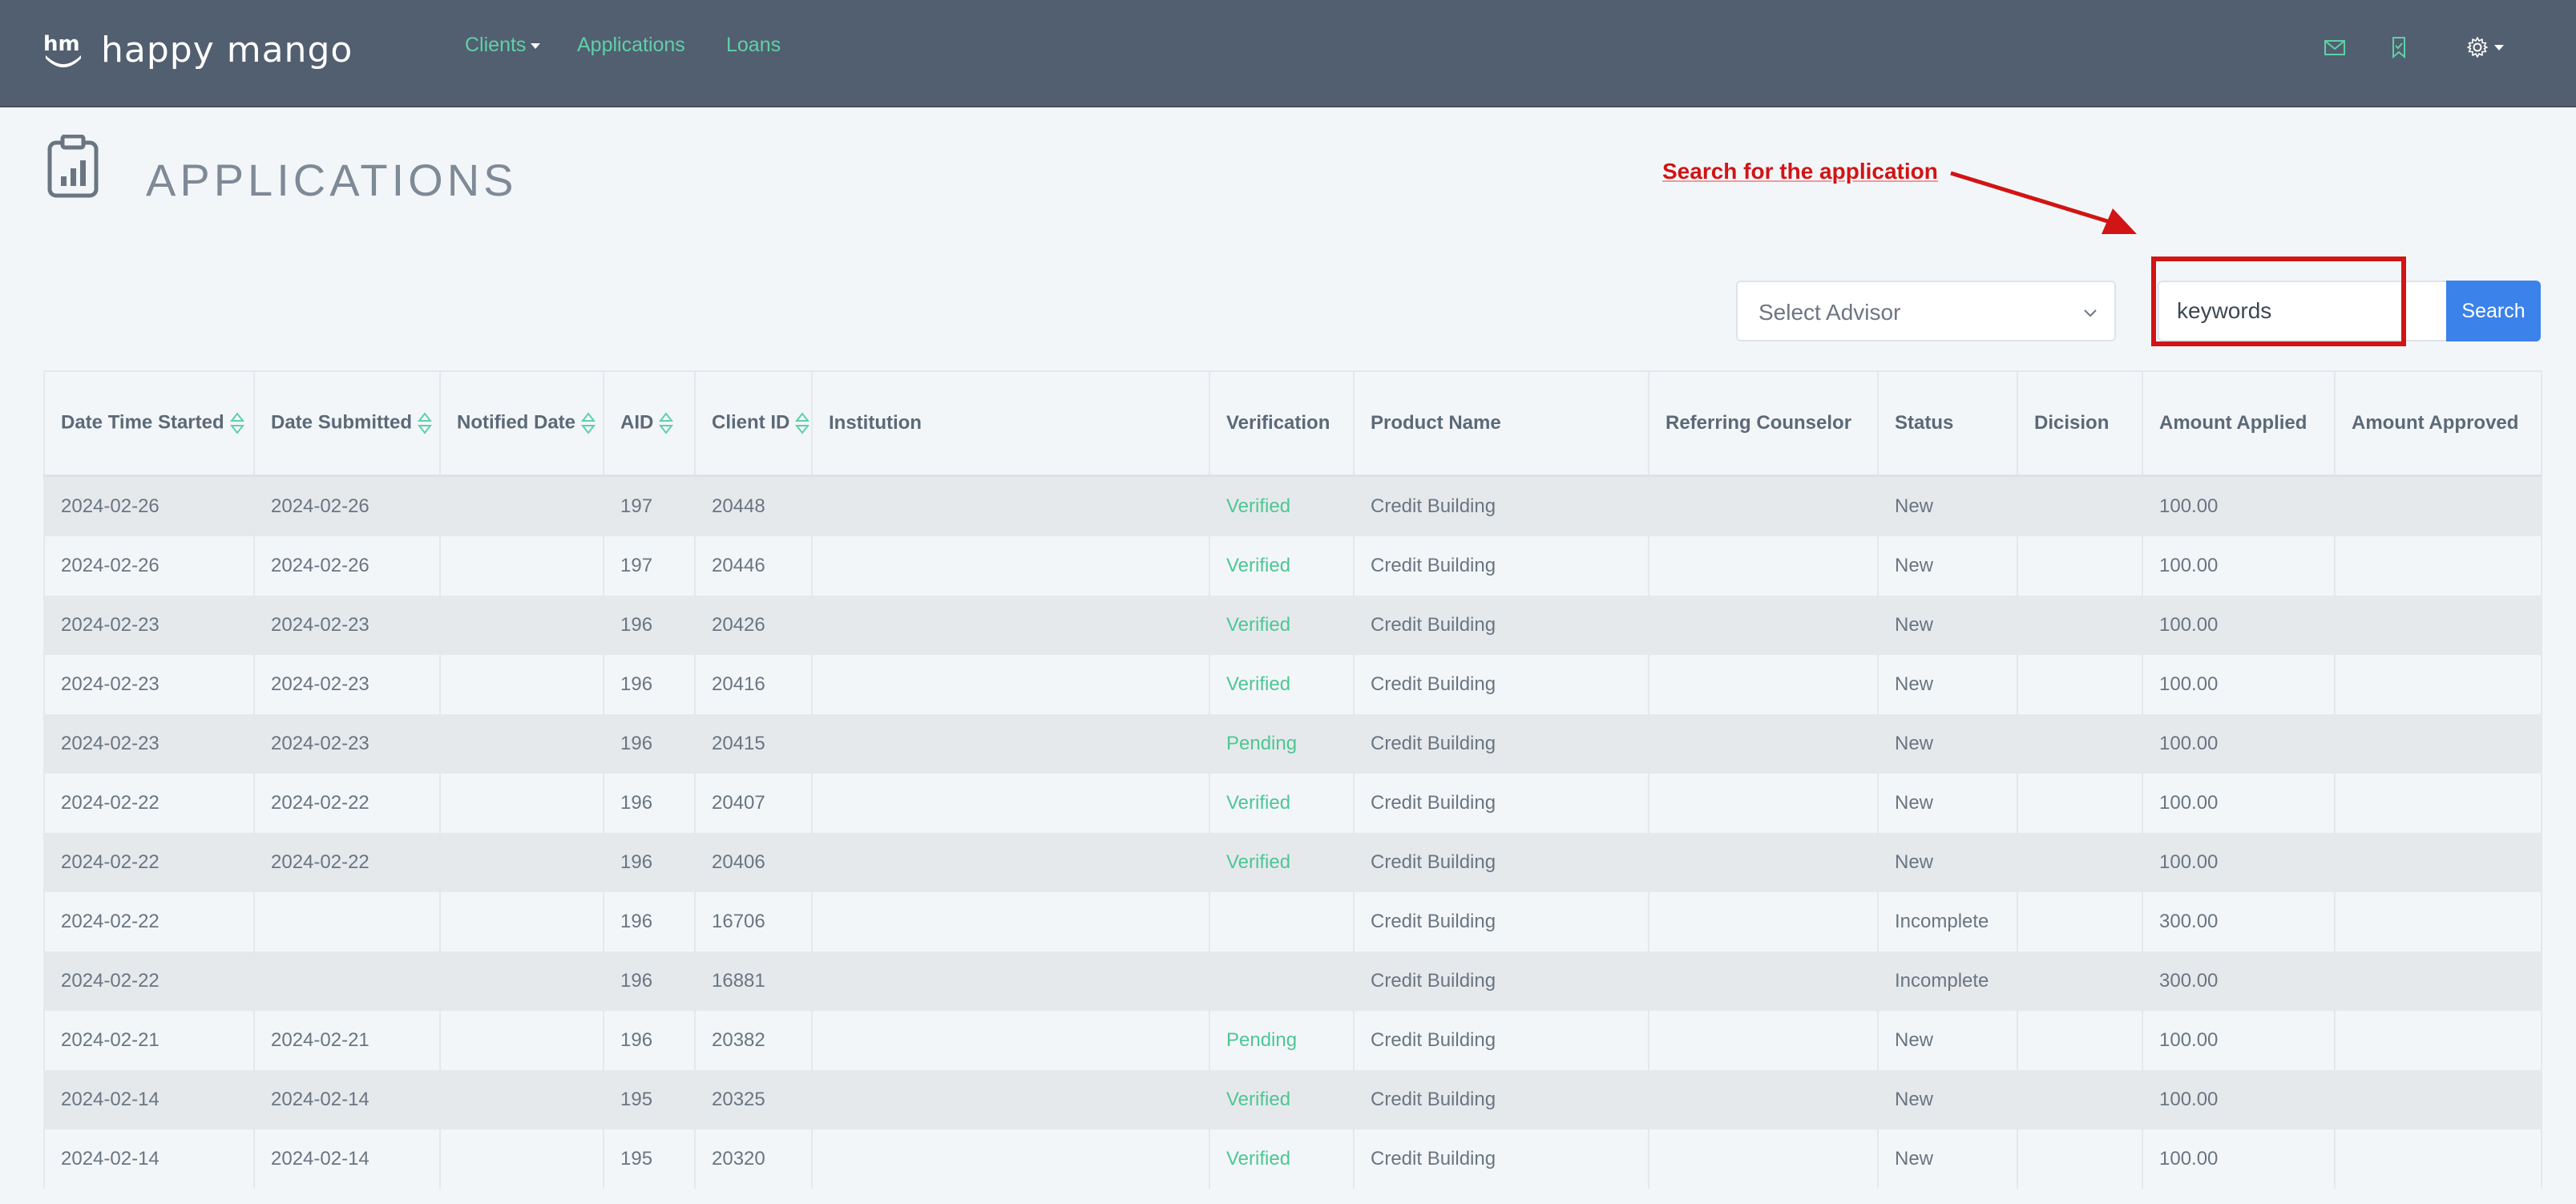 The width and height of the screenshot is (2576, 1204). I want to click on app-name: happy mango, so click(227, 50).